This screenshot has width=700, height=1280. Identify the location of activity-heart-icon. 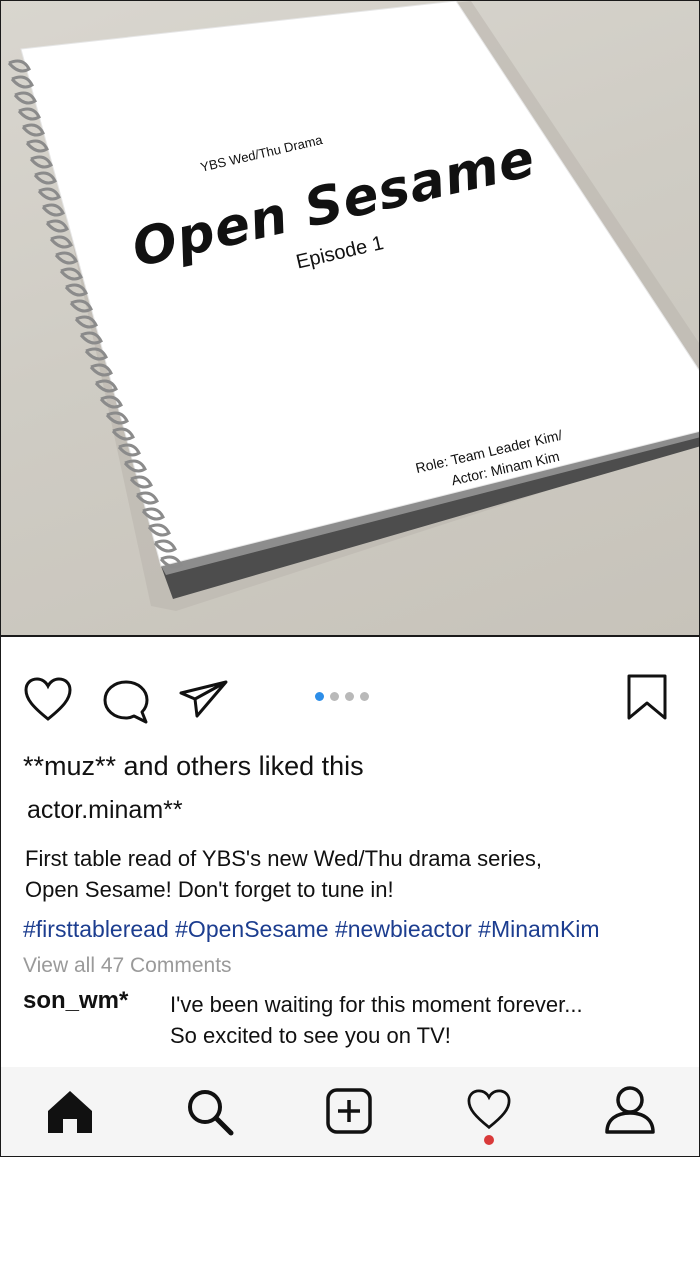
(489, 1110).